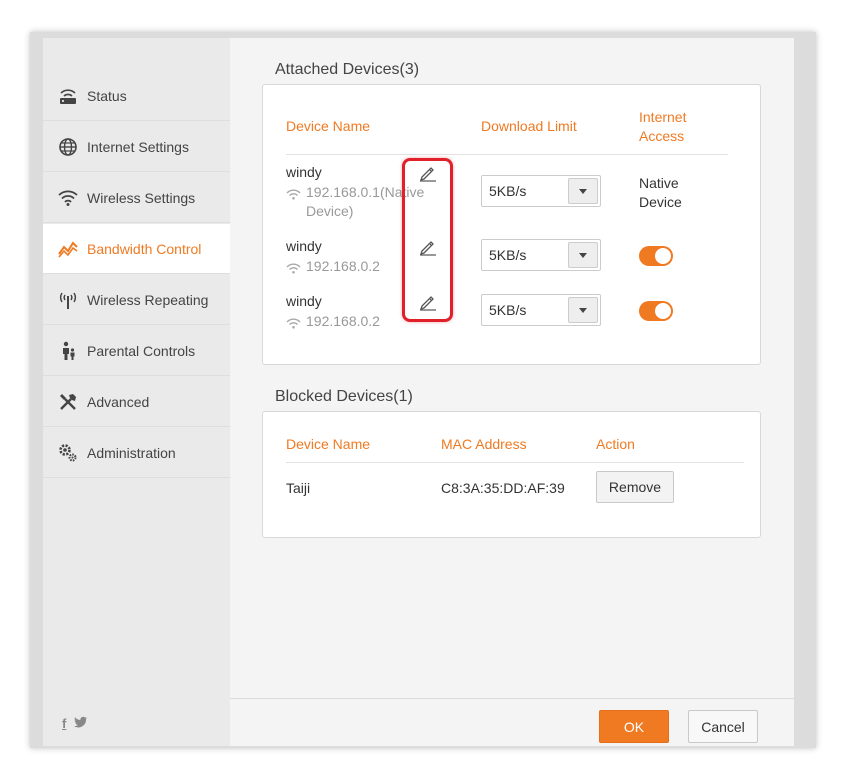 This screenshot has width=847, height=779. What do you see at coordinates (118, 401) in the screenshot?
I see `sidebar-item-label: Advanced` at bounding box center [118, 401].